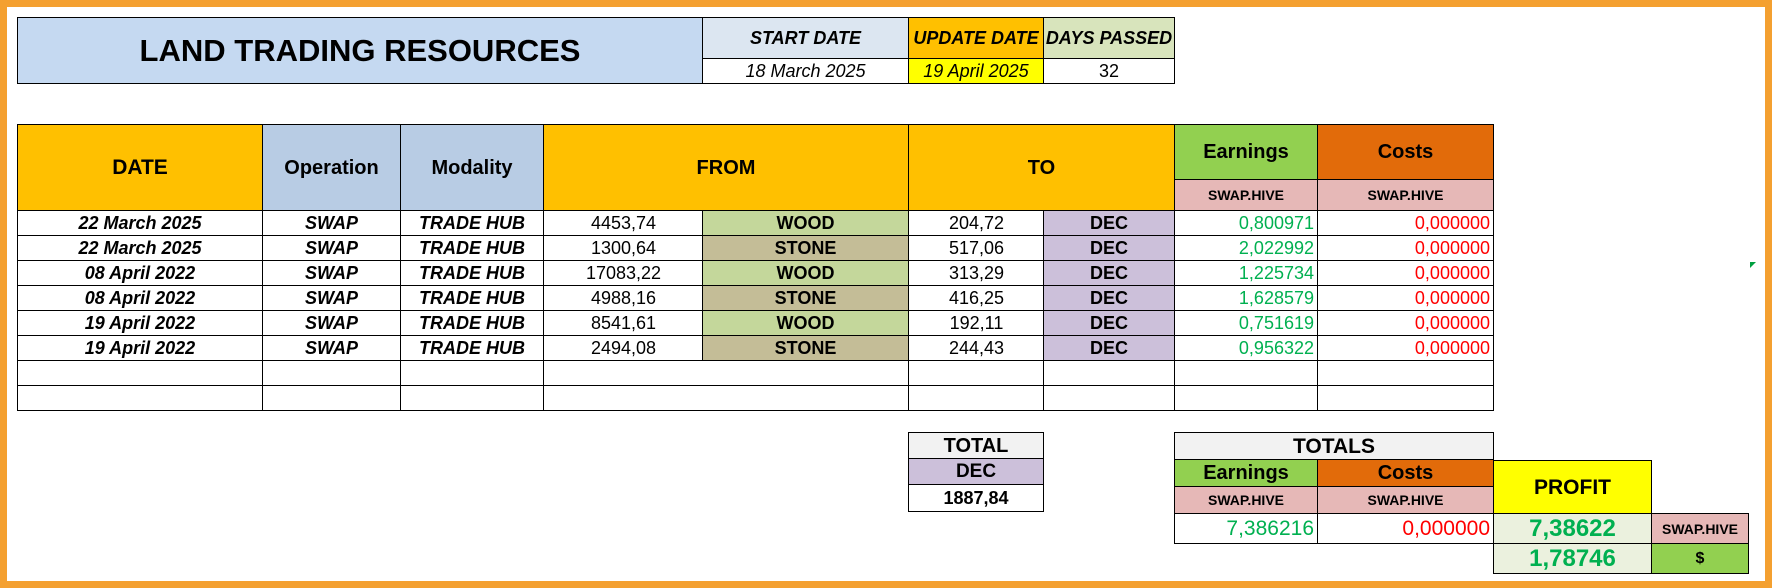  What do you see at coordinates (1246, 323) in the screenshot?
I see `cell-earnings: 0,751619` at bounding box center [1246, 323].